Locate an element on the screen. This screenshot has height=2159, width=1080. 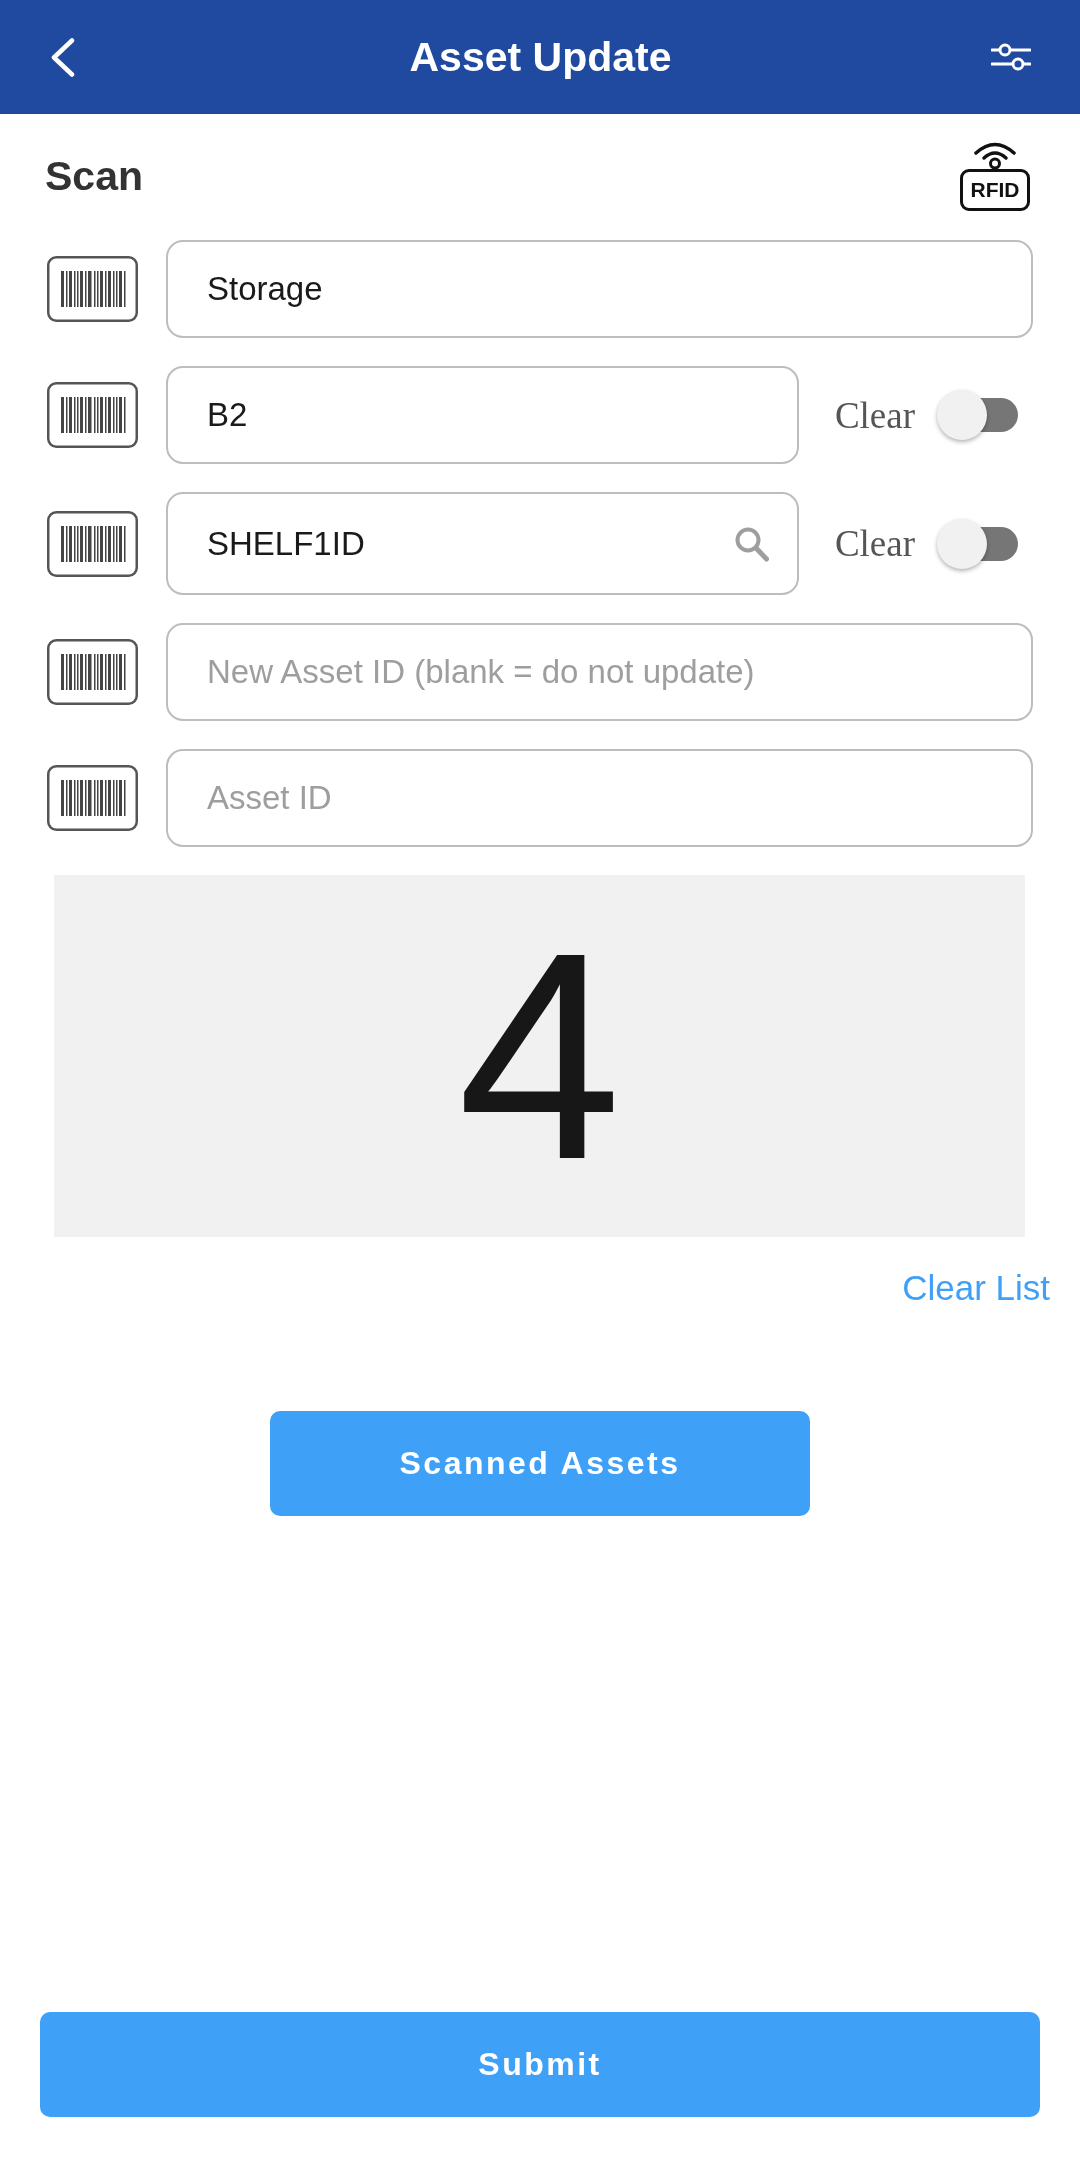
input-field: Storage is located at coordinates (599, 289).